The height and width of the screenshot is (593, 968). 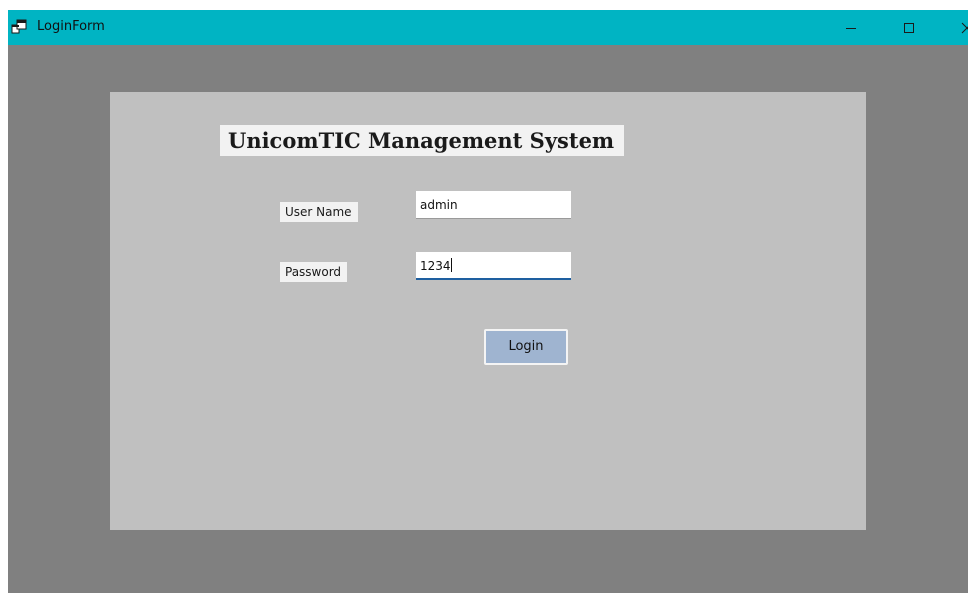 I want to click on app-icon, so click(x=19, y=27).